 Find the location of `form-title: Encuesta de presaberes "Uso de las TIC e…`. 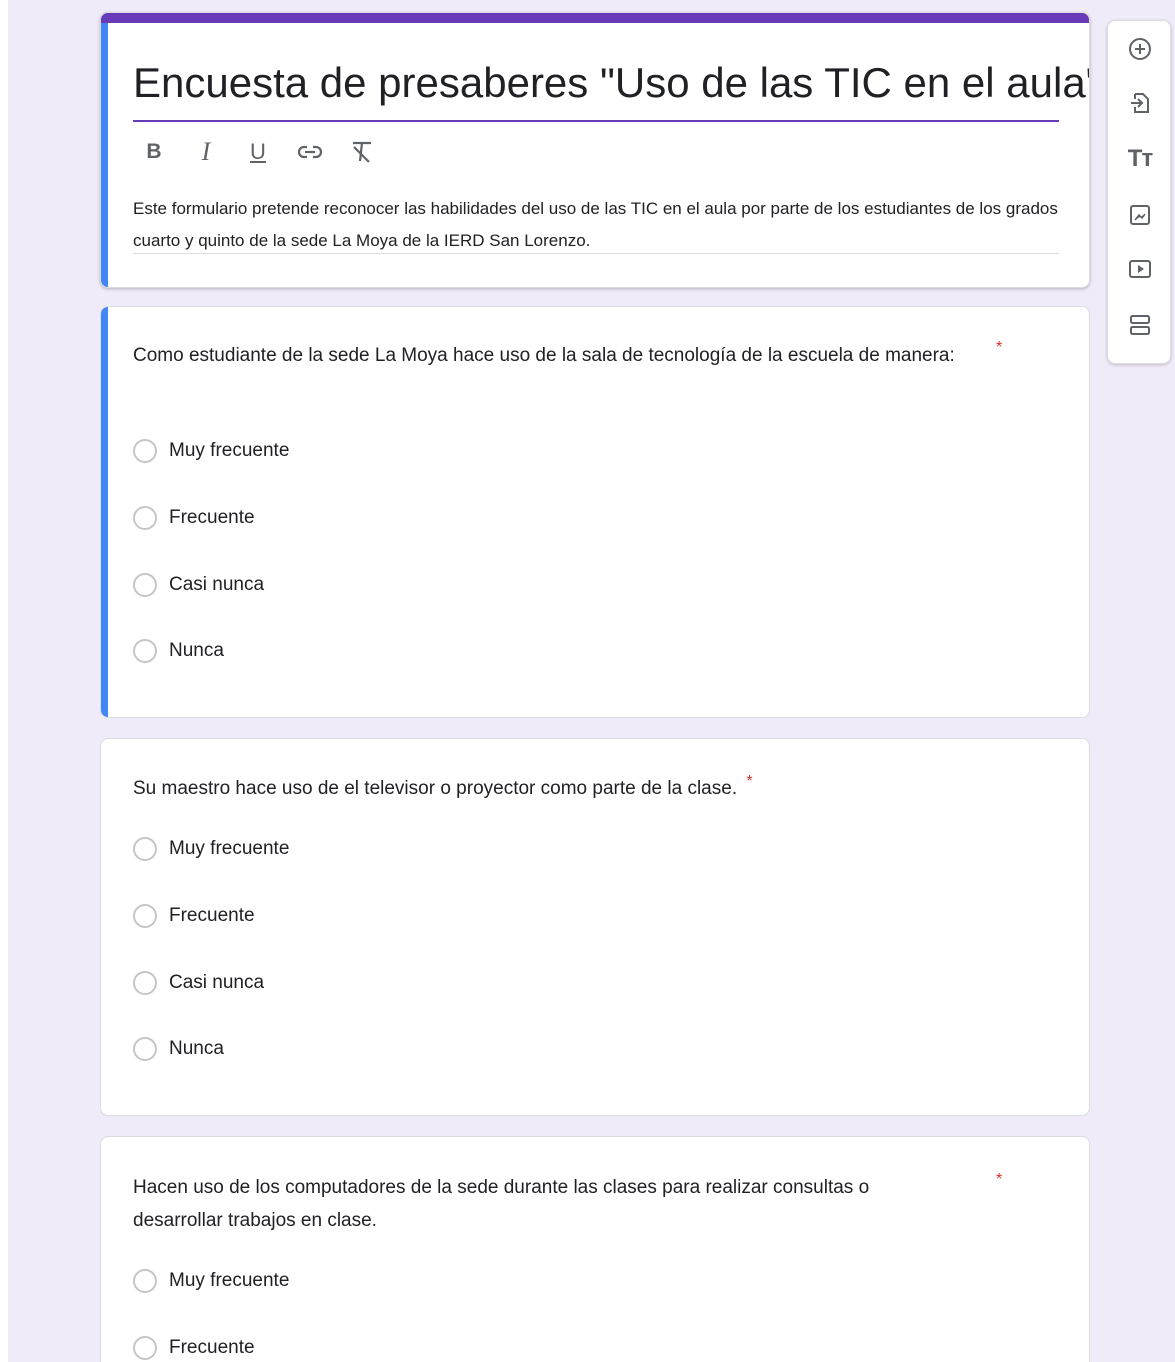

form-title: Encuesta de presaberes "Uso de las TIC e… is located at coordinates (611, 83).